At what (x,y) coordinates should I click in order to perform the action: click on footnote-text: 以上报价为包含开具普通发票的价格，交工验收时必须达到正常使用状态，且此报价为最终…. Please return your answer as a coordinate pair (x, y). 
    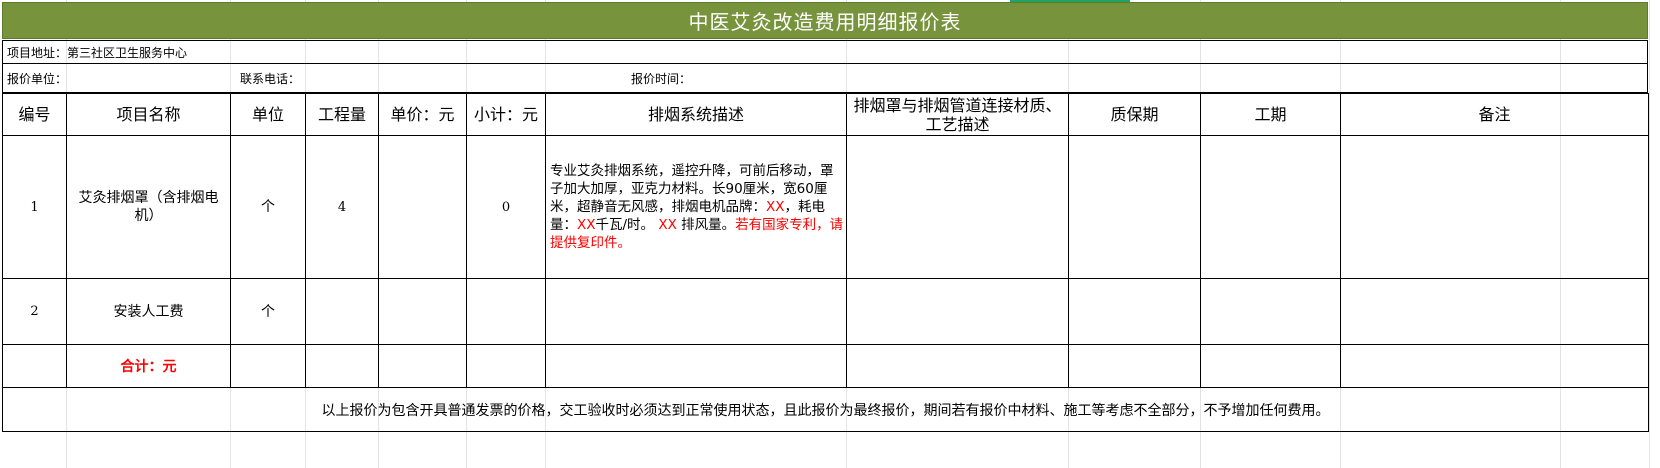
    Looking at the image, I should click on (825, 409).